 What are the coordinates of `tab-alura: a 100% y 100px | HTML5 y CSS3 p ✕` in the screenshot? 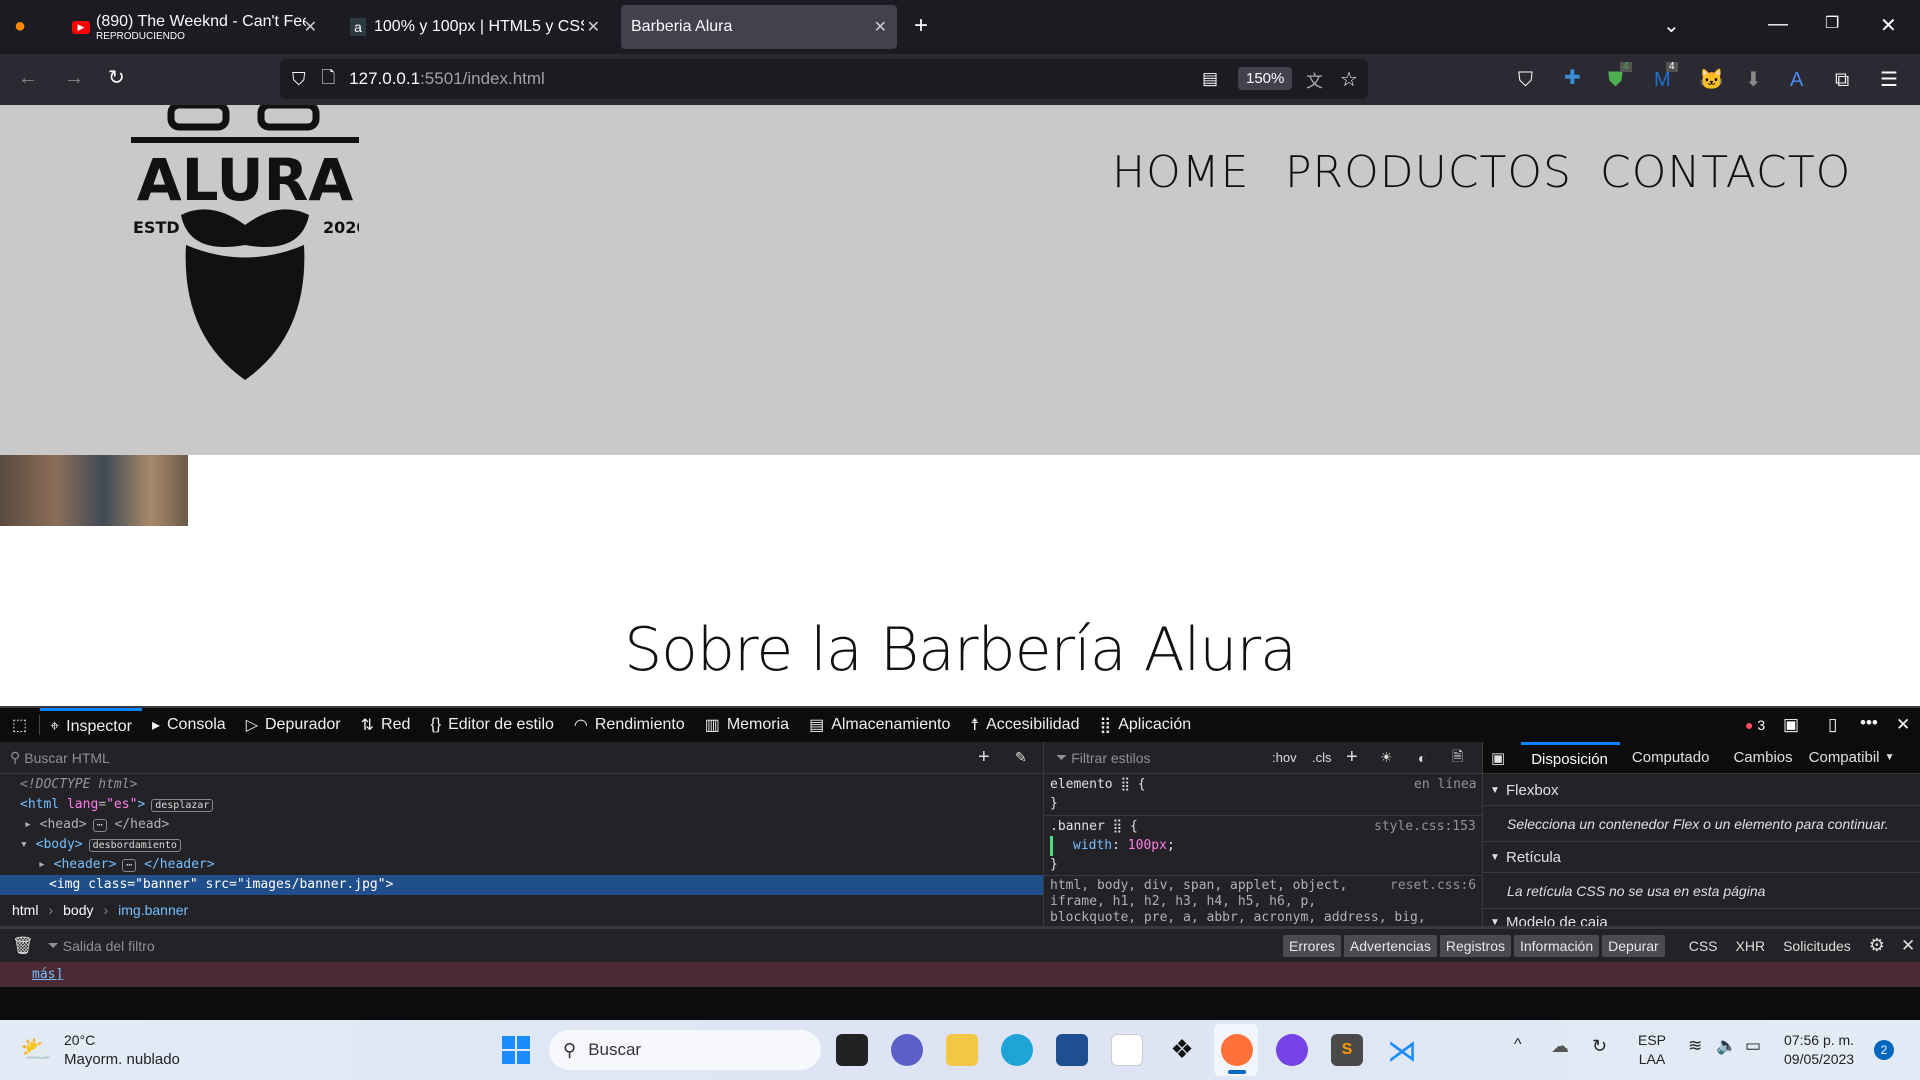 It's located at (475, 27).